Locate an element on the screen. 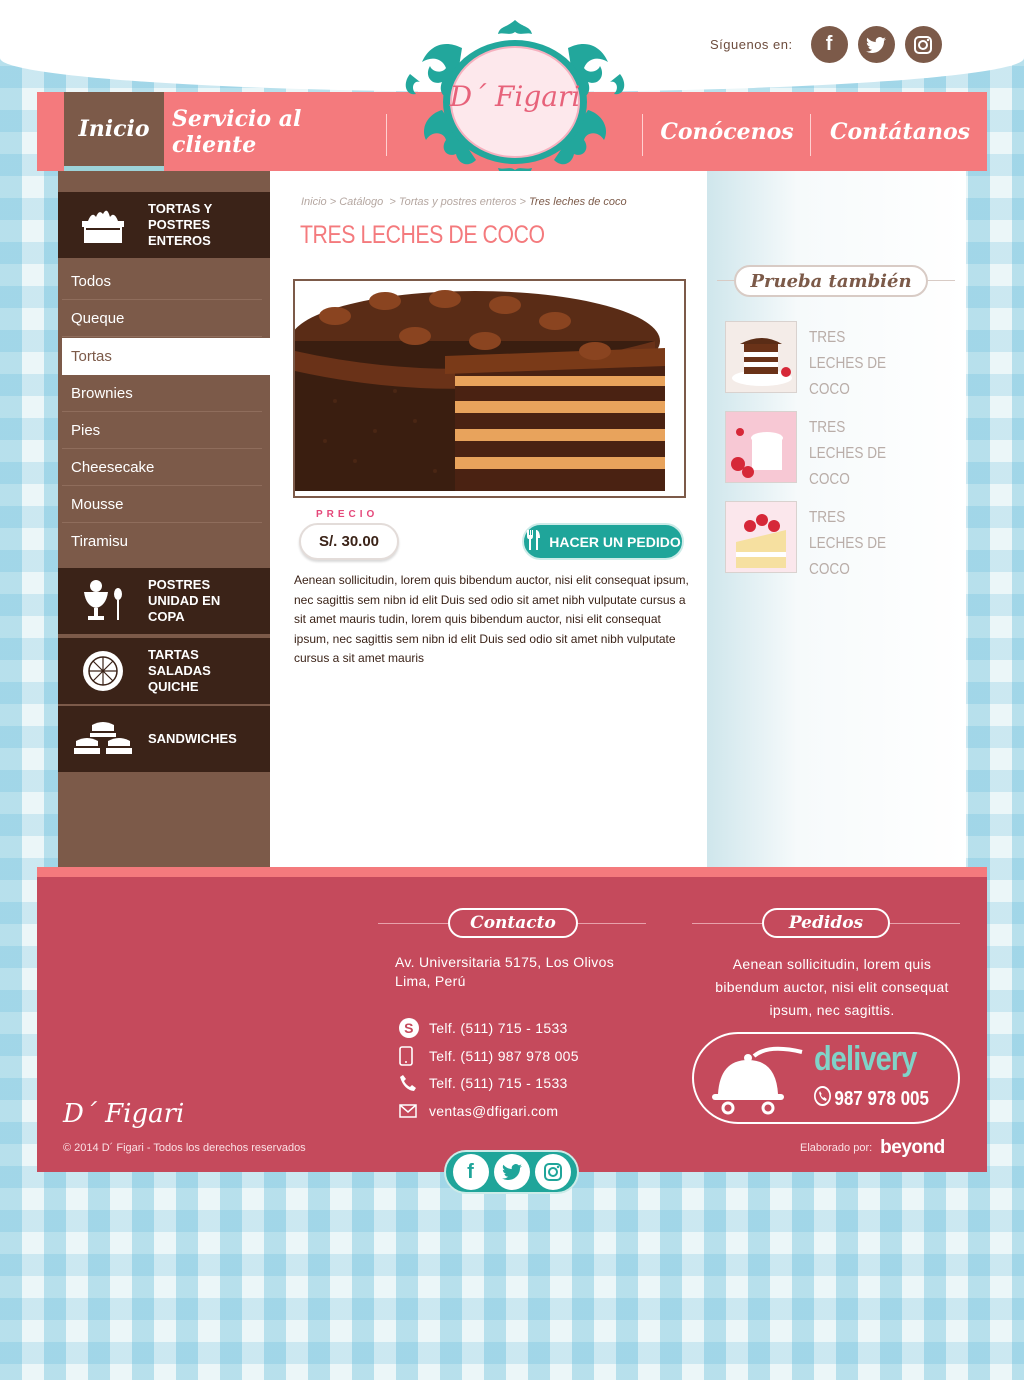 The width and height of the screenshot is (1024, 1380). divider is located at coordinates (941, 280).